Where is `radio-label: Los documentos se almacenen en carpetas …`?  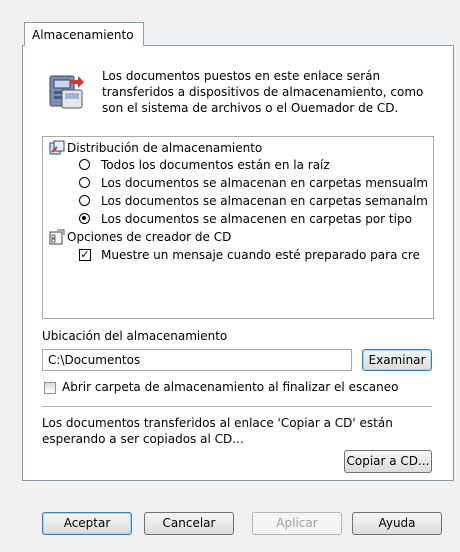 radio-label: Los documentos se almacenen en carpetas … is located at coordinates (256, 219).